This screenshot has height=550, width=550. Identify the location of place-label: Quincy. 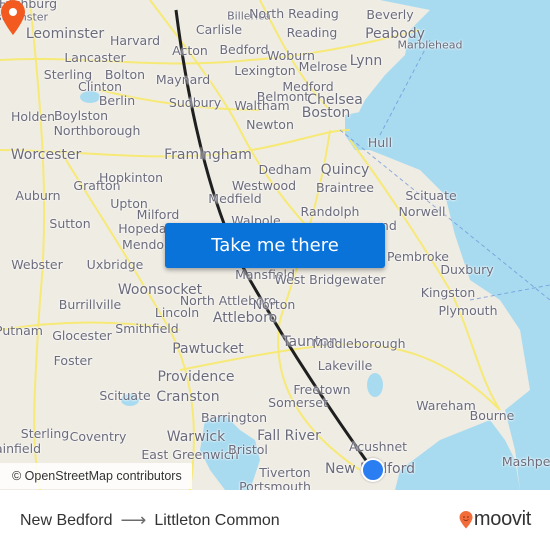
(345, 170).